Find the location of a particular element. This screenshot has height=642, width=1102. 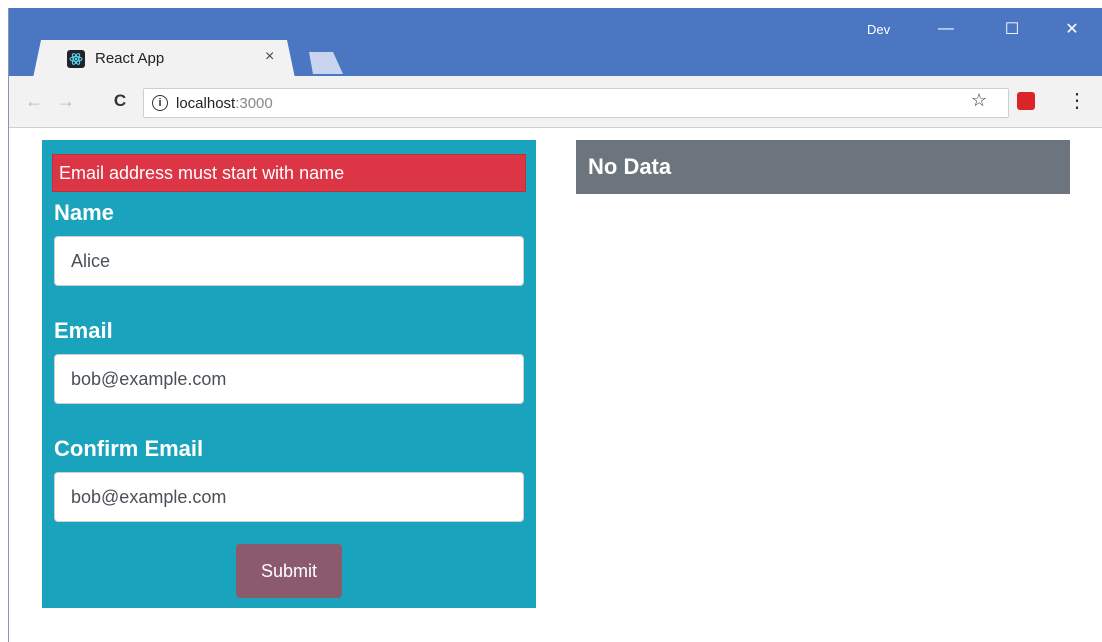

info-icon: i is located at coordinates (160, 103).